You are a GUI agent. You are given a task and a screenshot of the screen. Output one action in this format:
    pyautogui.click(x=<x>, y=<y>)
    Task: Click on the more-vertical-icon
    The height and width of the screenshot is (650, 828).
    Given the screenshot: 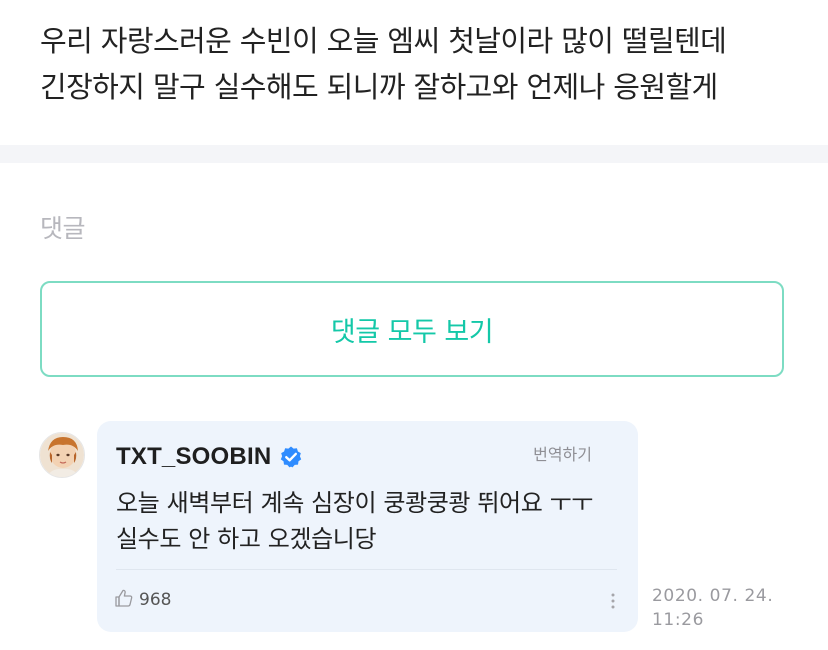 What is the action you would take?
    pyautogui.click(x=613, y=601)
    